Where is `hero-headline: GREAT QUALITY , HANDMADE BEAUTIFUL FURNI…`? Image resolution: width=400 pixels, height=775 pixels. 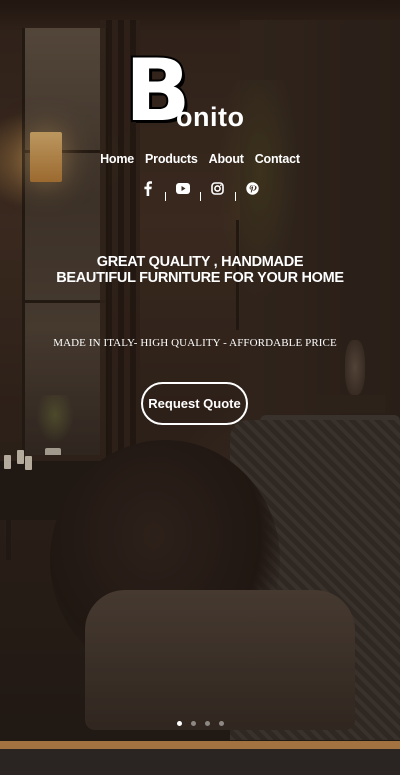 hero-headline: GREAT QUALITY , HANDMADE BEAUTIFUL FURNI… is located at coordinates (200, 270).